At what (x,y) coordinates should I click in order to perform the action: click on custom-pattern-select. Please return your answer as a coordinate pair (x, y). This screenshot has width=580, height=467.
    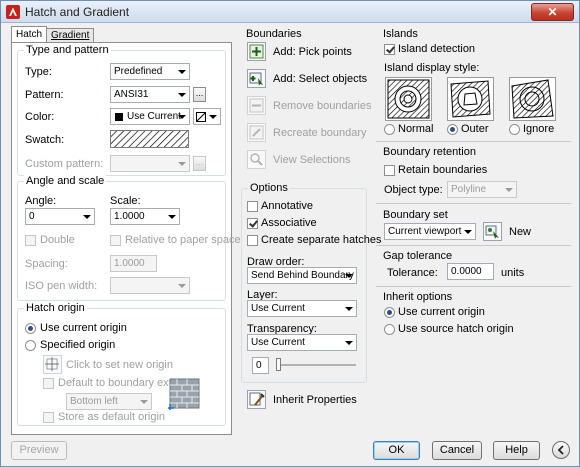
    Looking at the image, I should click on (150, 163).